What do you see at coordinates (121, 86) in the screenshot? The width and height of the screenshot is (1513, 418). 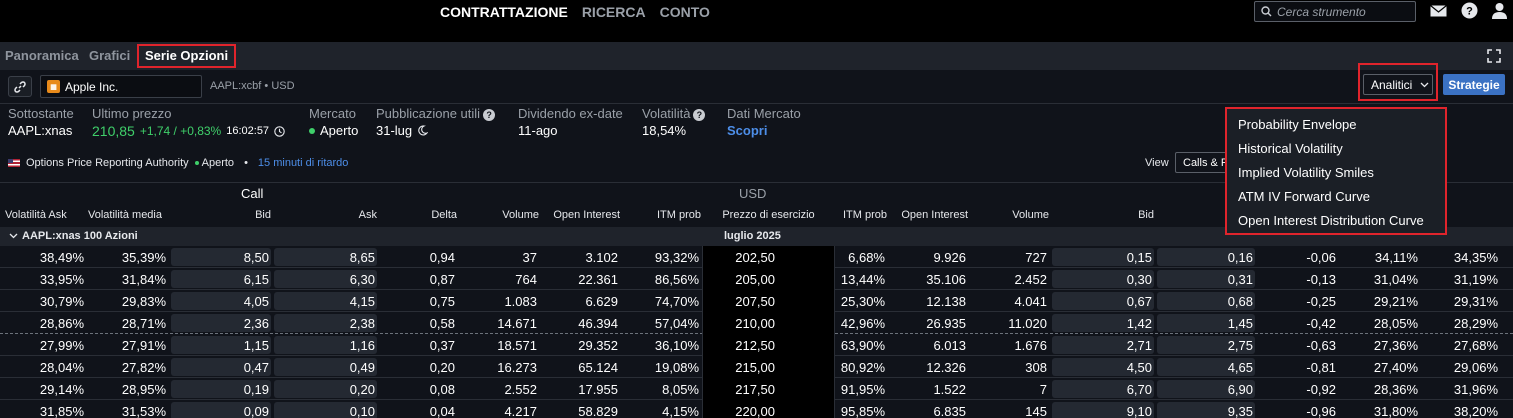 I see `instrument-selector: ▦ Apple Inc.` at bounding box center [121, 86].